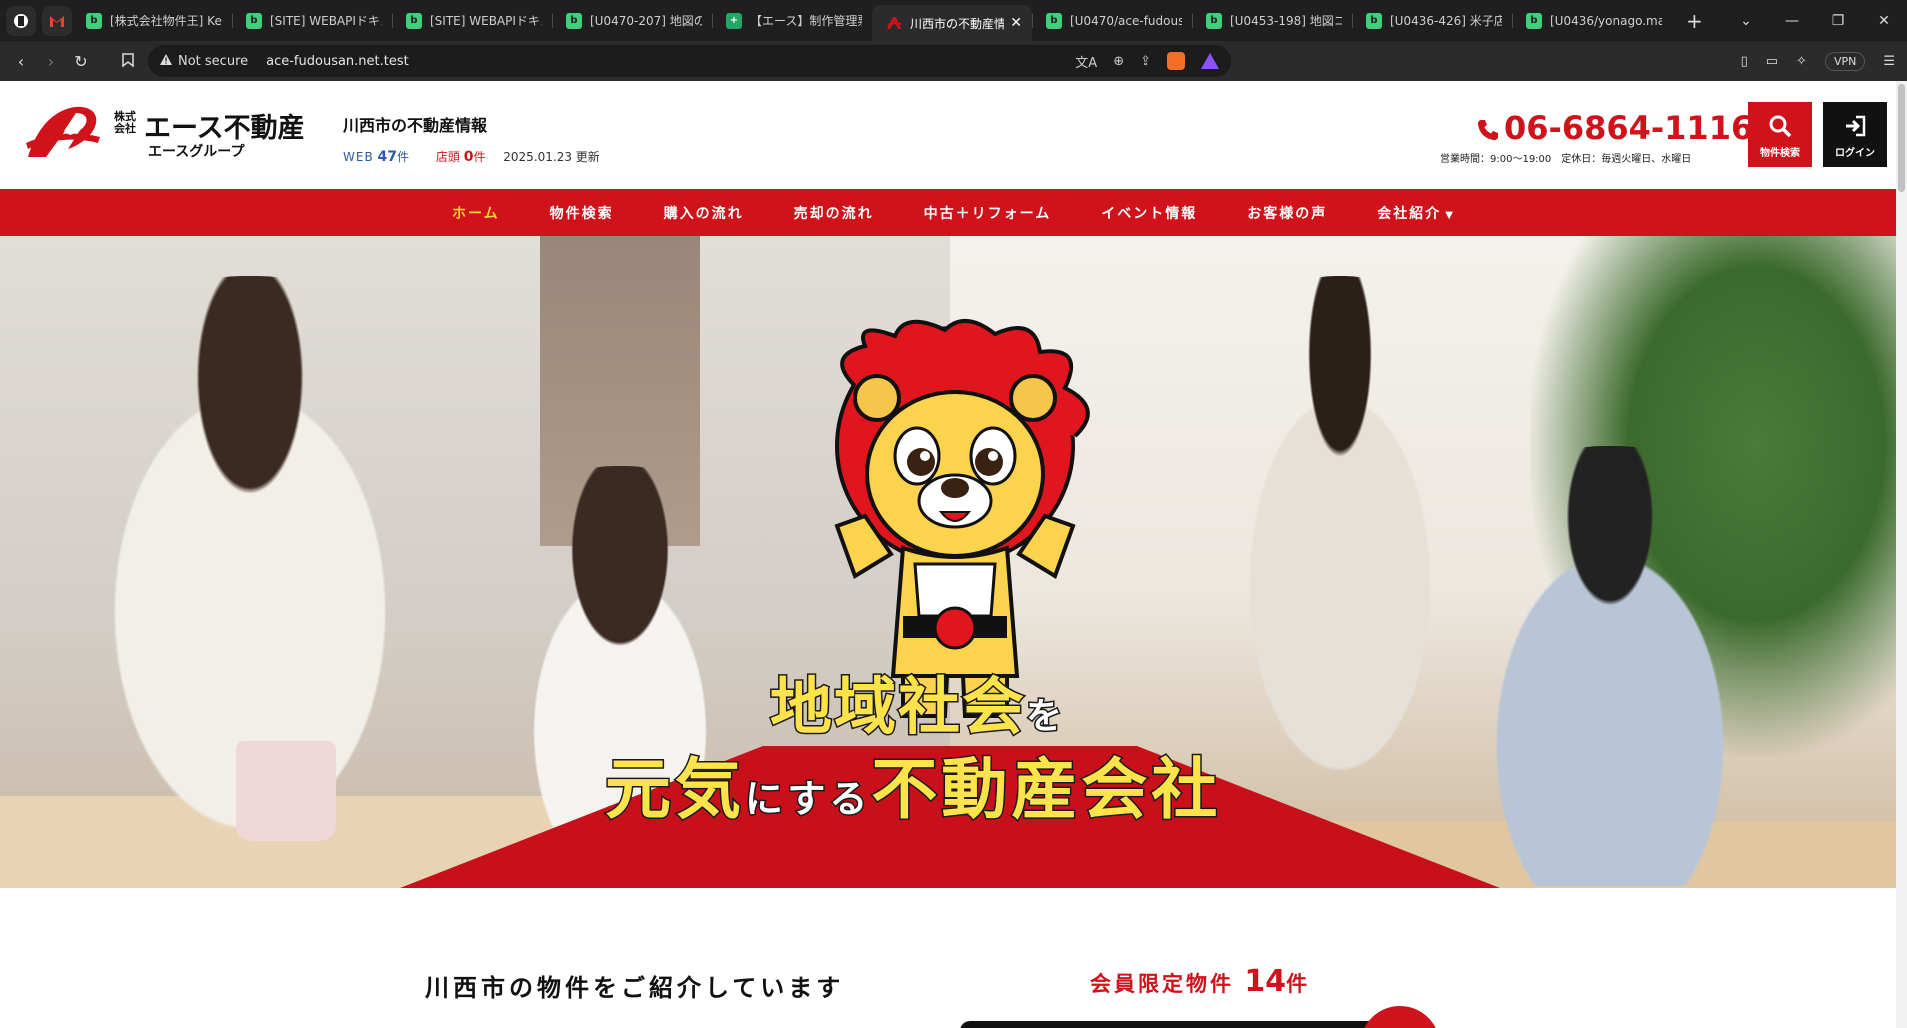  What do you see at coordinates (674, 790) in the screenshot?
I see `catch-word-genki: 元気` at bounding box center [674, 790].